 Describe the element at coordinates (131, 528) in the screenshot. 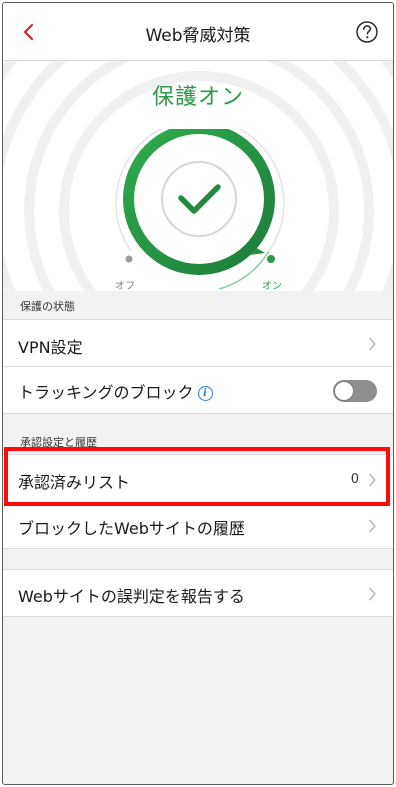

I see `blocked-history-label: ブロックしたWebサイトの履歴` at that location.